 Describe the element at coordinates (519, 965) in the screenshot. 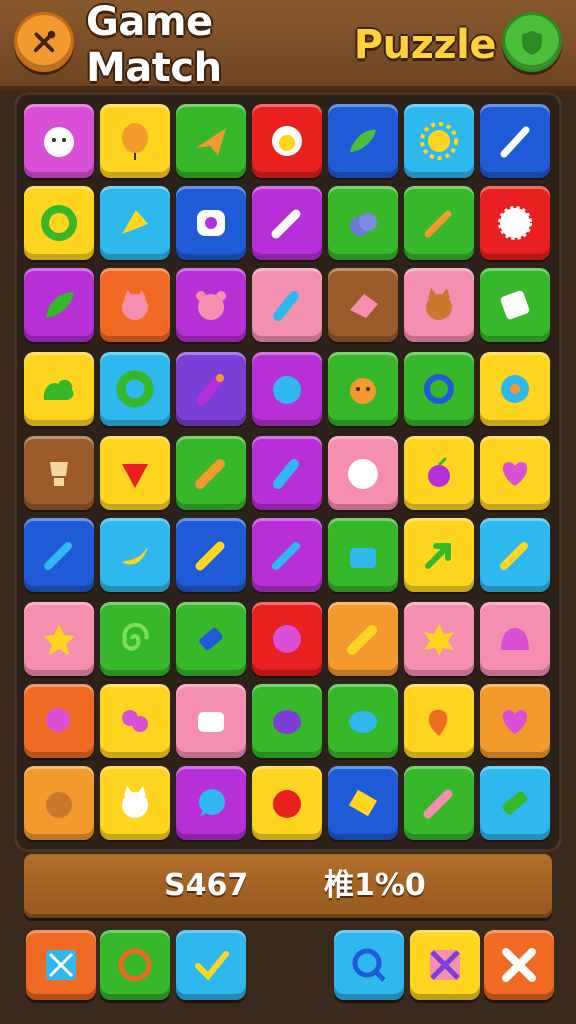

I see `close-button` at that location.